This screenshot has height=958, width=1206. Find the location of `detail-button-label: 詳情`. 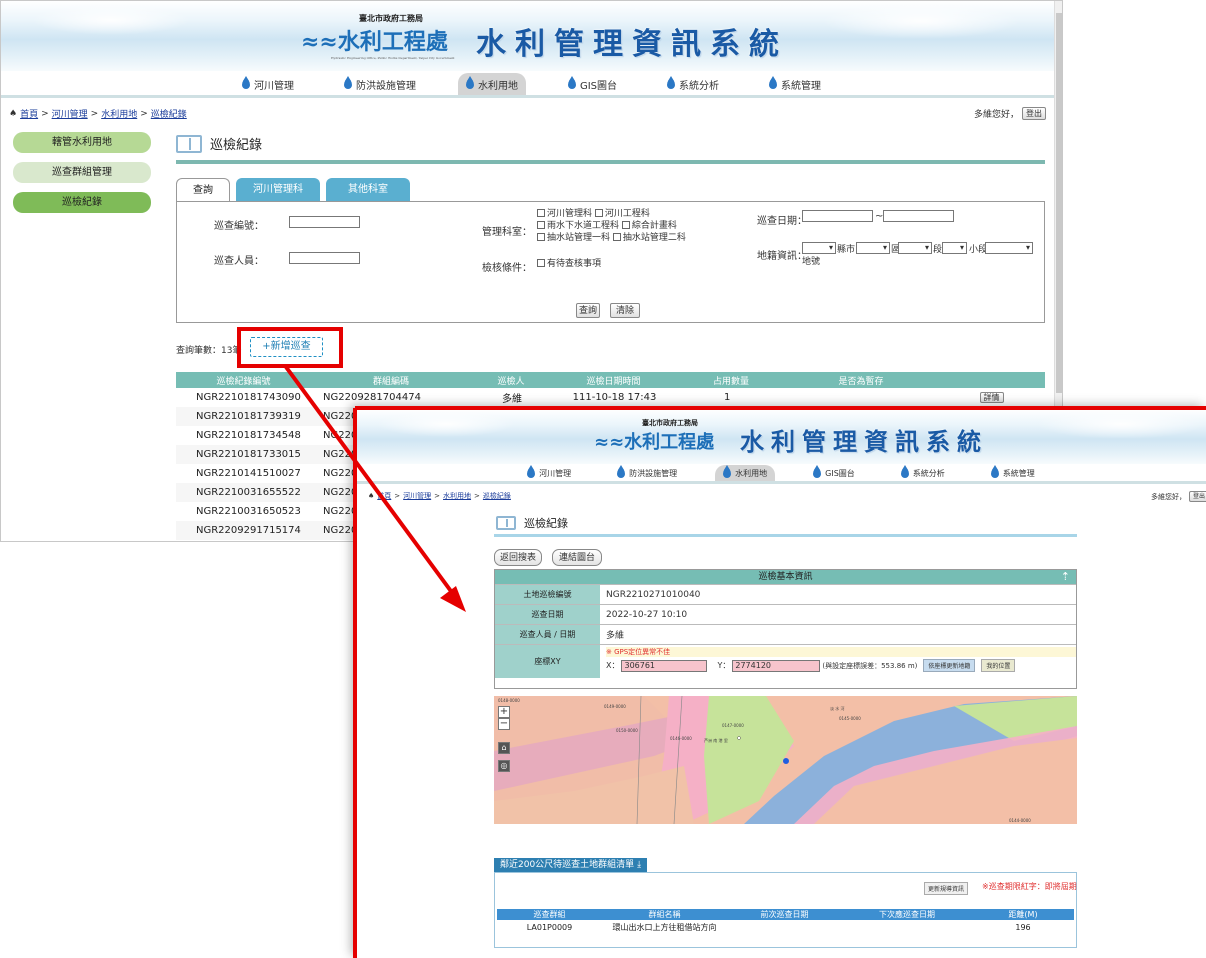

detail-button-label: 詳情 is located at coordinates (991, 397).